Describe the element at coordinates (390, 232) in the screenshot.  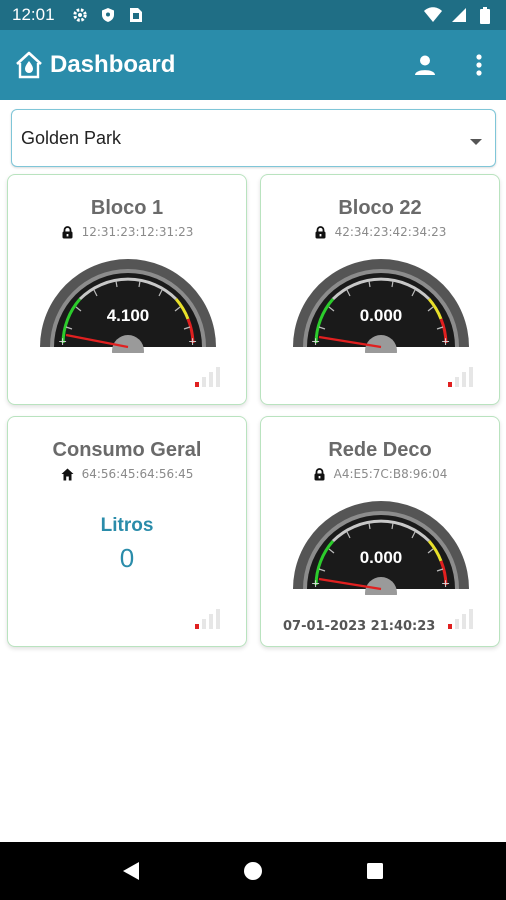
I see `device-id: 42:34:23:42:34:23` at that location.